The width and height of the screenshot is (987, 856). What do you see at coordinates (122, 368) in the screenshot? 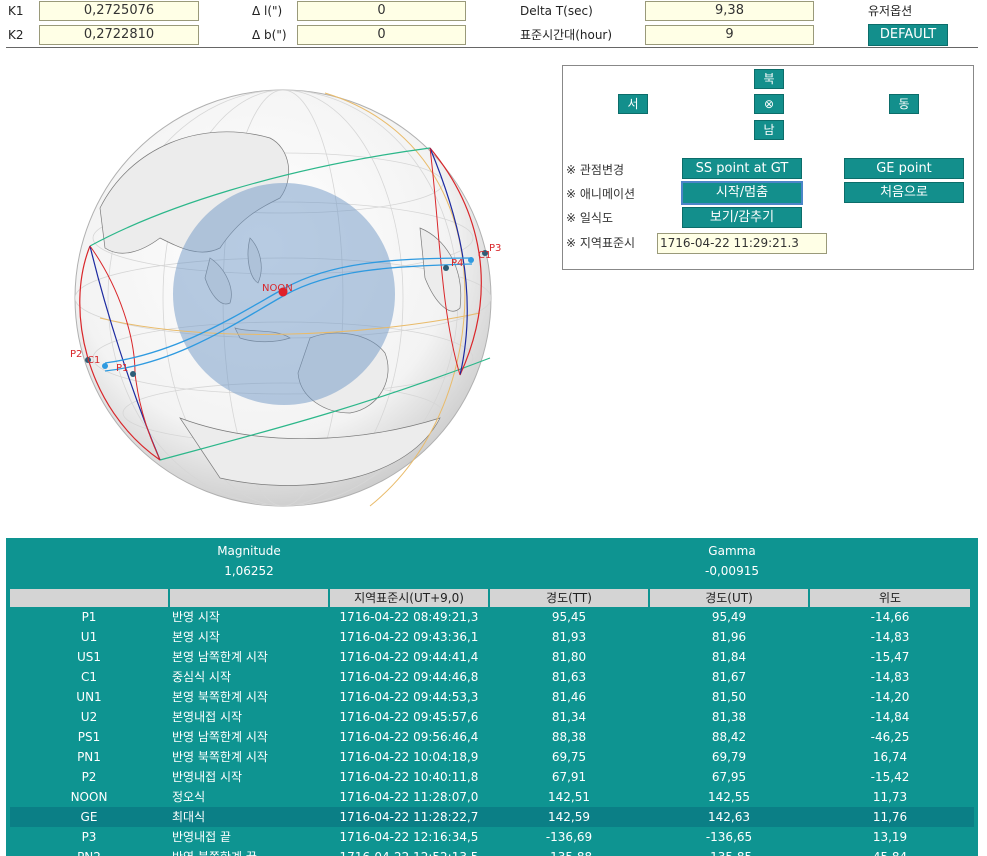
I see `p1-label: P1` at bounding box center [122, 368].